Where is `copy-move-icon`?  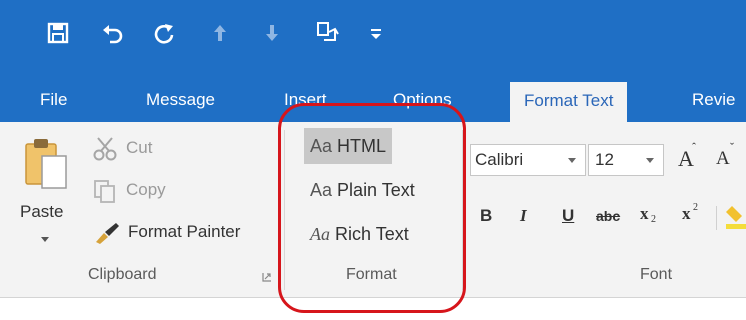
copy-move-icon is located at coordinates (328, 33).